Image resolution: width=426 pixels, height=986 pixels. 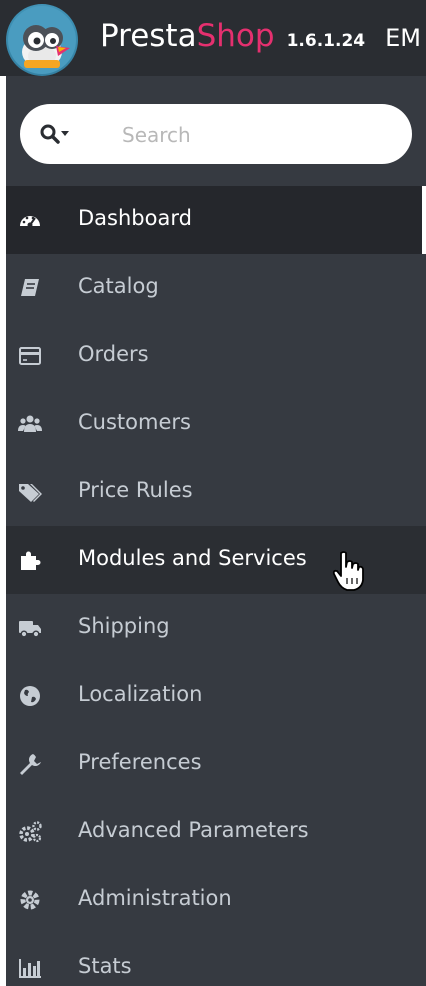 What do you see at coordinates (30, 628) in the screenshot?
I see `truck-icon` at bounding box center [30, 628].